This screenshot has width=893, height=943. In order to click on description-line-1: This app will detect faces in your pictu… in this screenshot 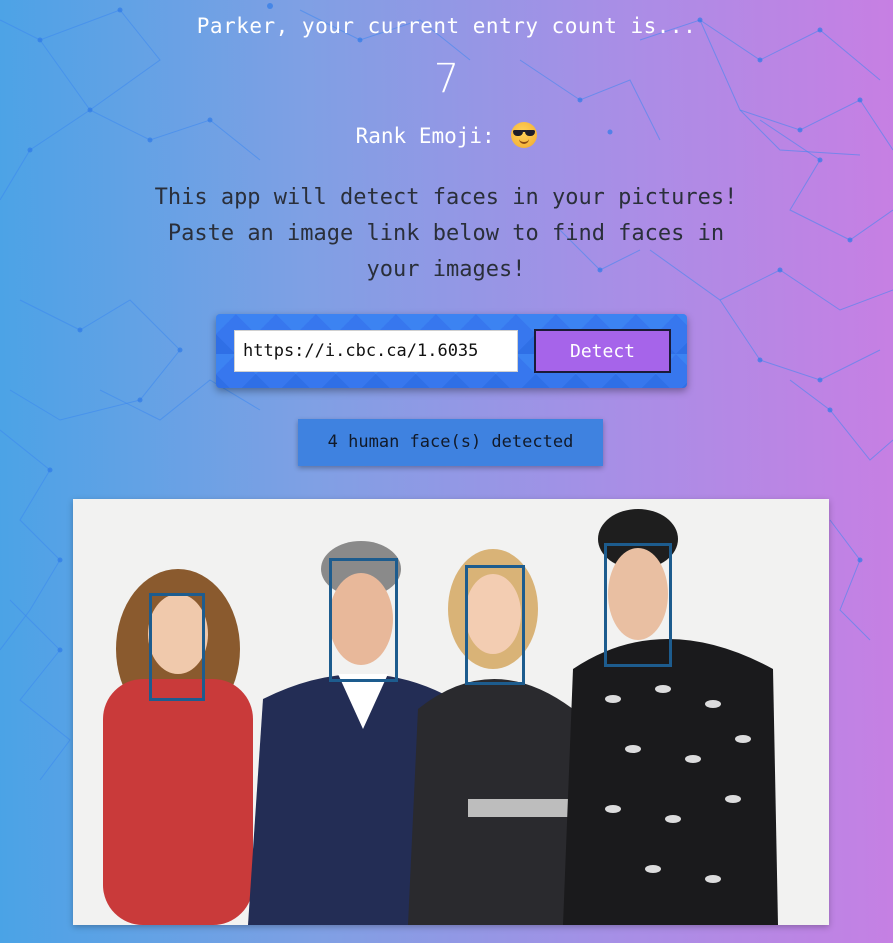, I will do `click(446, 197)`.